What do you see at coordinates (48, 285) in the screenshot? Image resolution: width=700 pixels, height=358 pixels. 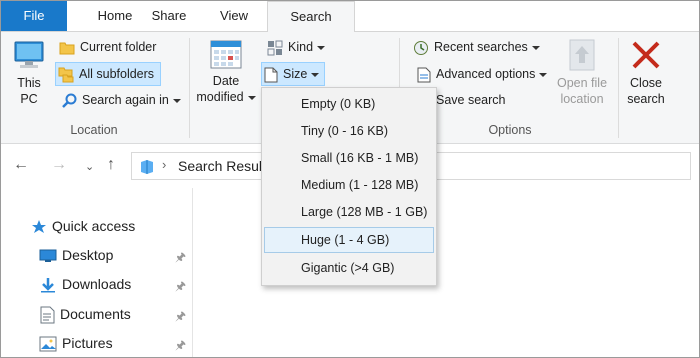 I see `download-icon` at bounding box center [48, 285].